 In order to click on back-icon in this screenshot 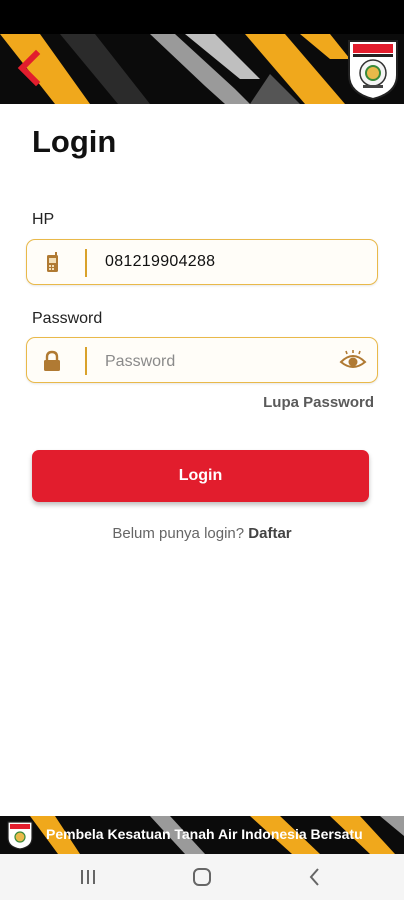, I will do `click(315, 877)`.